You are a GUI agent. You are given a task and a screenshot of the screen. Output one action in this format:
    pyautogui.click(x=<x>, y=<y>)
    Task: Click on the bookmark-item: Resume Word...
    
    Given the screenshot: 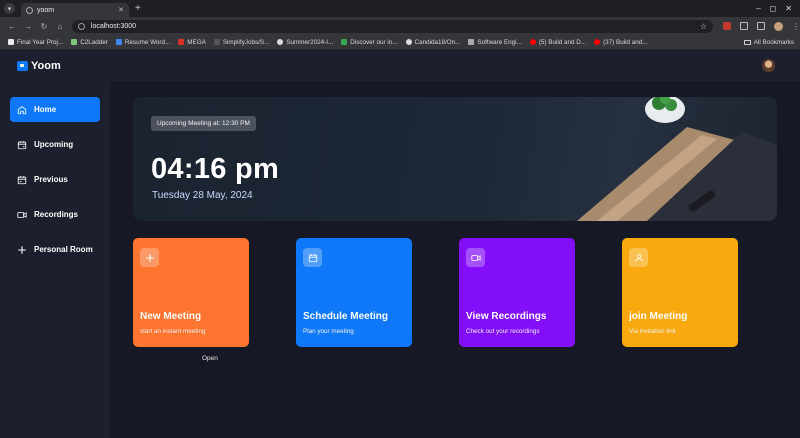 What is the action you would take?
    pyautogui.click(x=142, y=42)
    